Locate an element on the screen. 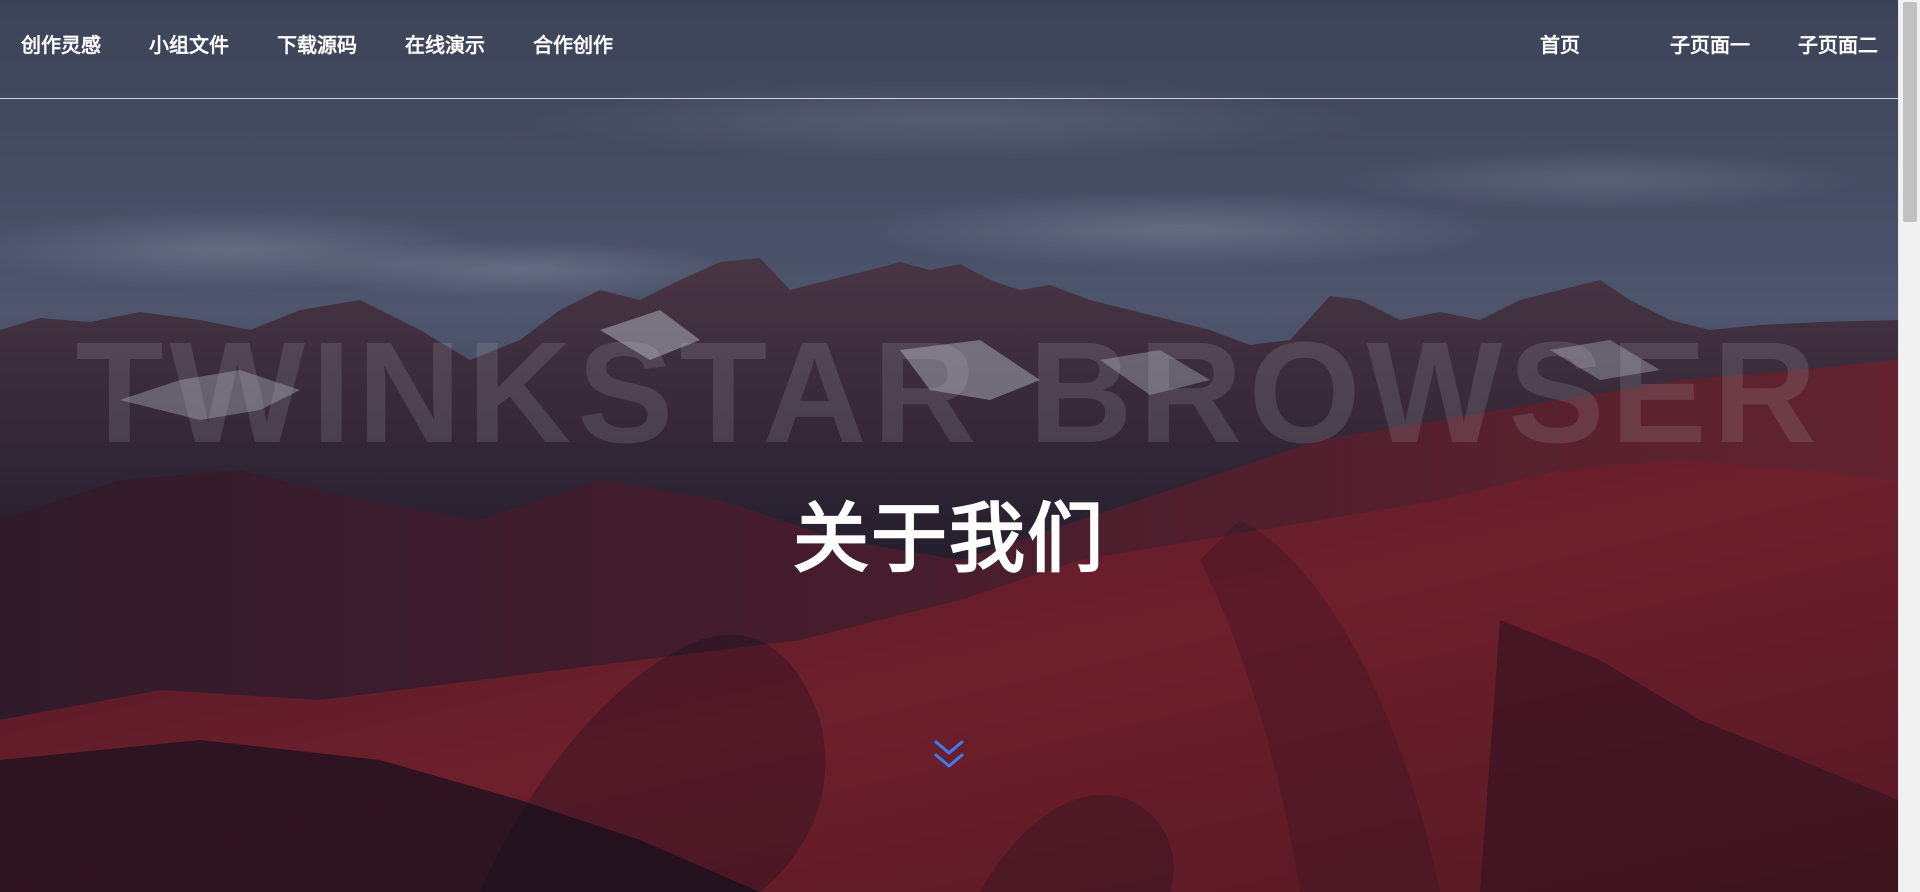 The width and height of the screenshot is (1920, 892). vertical-scrollbar is located at coordinates (1909, 446).